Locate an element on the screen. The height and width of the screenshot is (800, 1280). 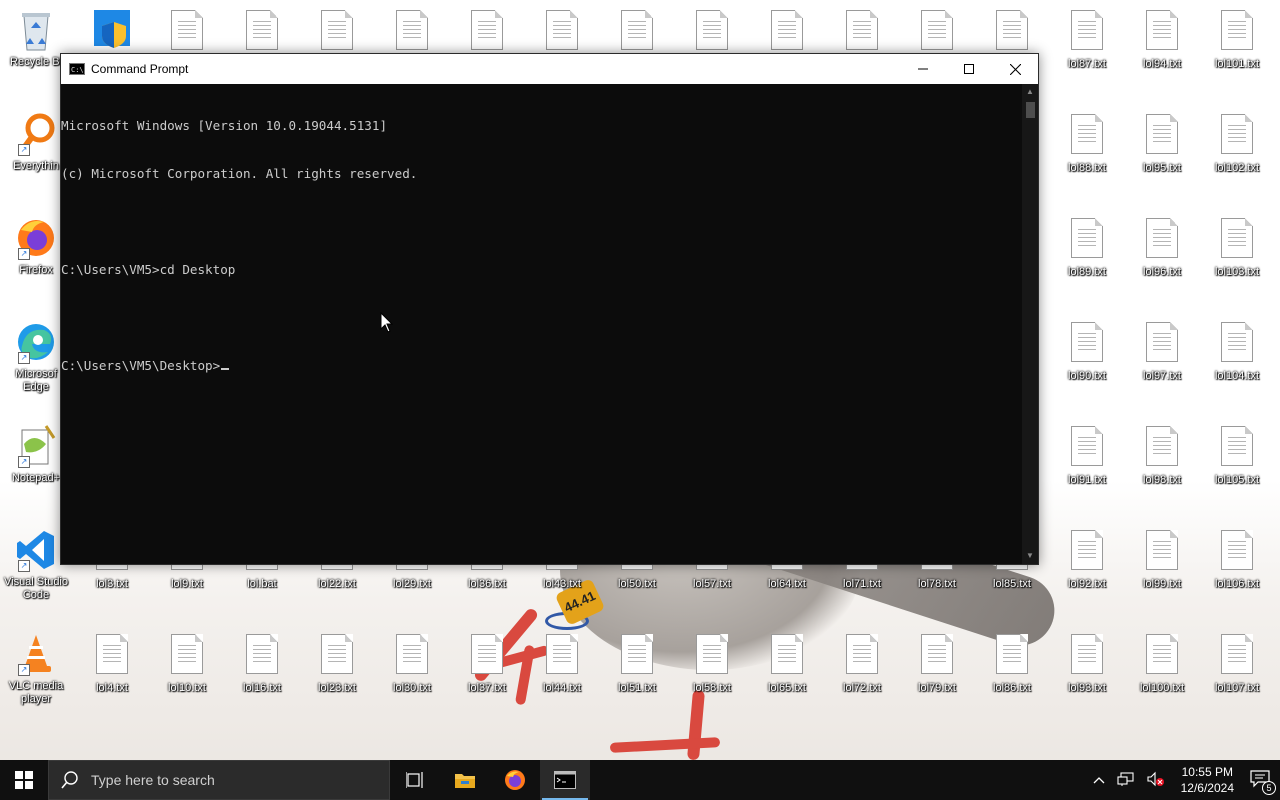
desktop-file-icon: lol103.txt is located at coordinates (1237, 247).